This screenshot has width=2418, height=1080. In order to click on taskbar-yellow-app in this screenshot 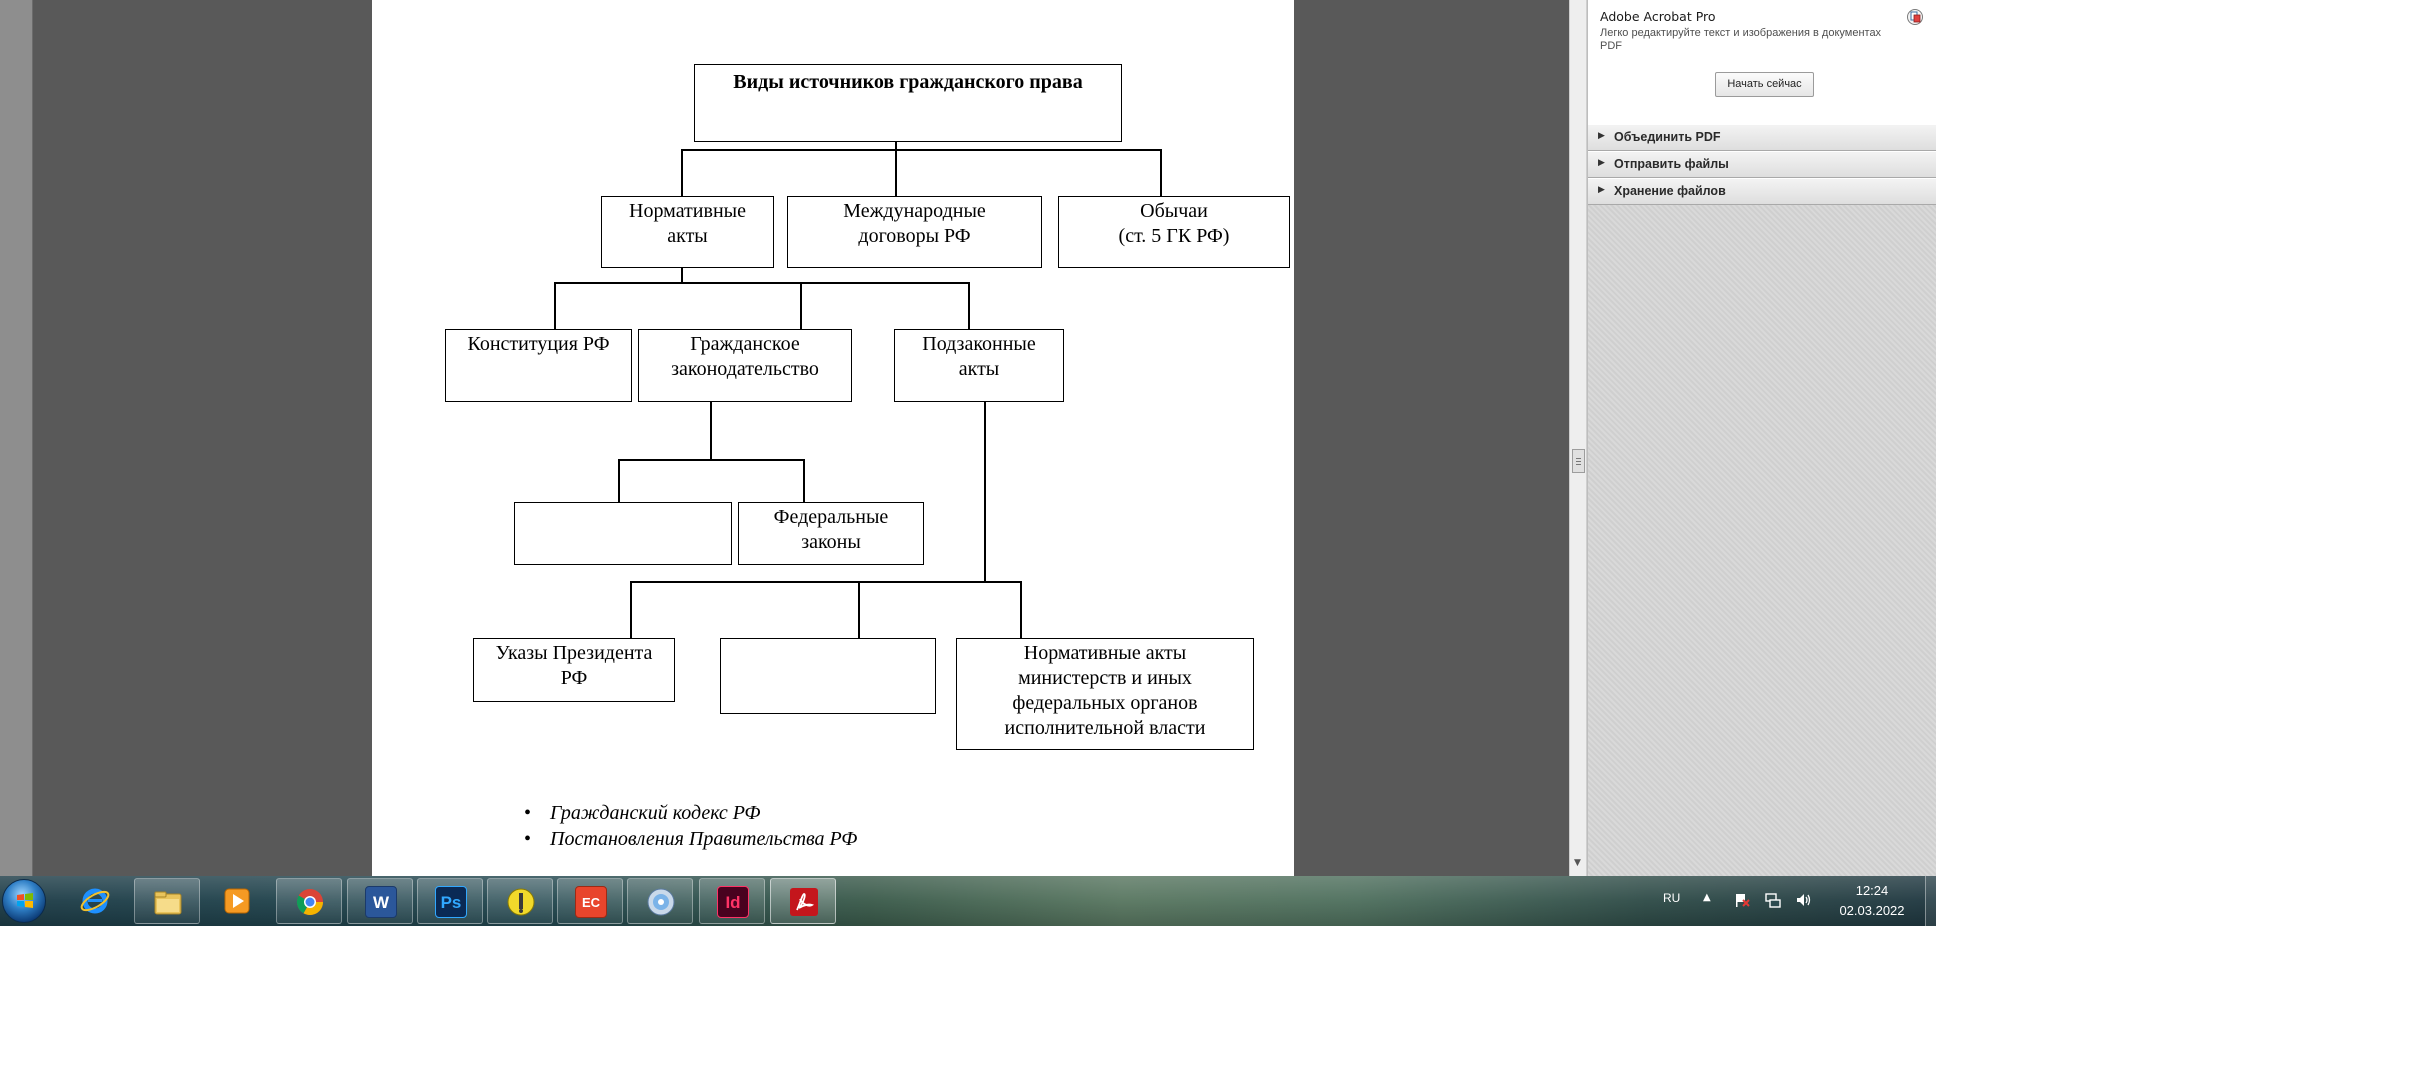, I will do `click(520, 901)`.